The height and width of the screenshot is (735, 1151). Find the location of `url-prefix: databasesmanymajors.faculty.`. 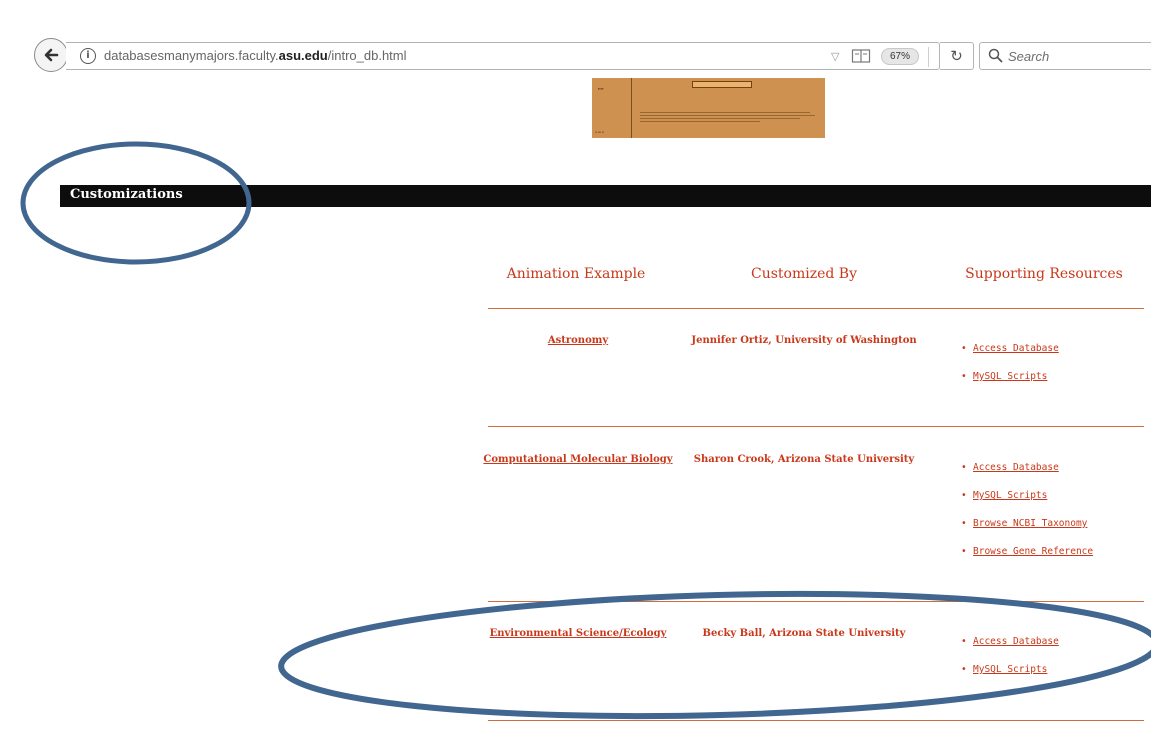

url-prefix: databasesmanymajors.faculty. is located at coordinates (191, 55).